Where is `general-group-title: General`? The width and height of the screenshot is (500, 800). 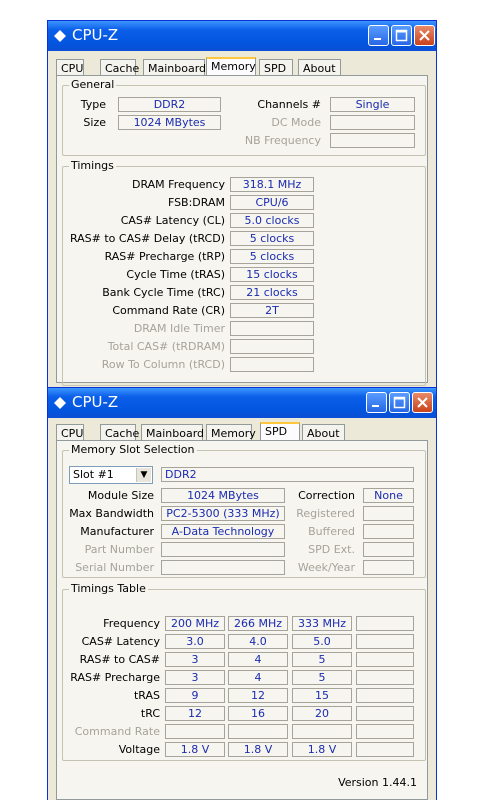 general-group-title: General is located at coordinates (93, 84).